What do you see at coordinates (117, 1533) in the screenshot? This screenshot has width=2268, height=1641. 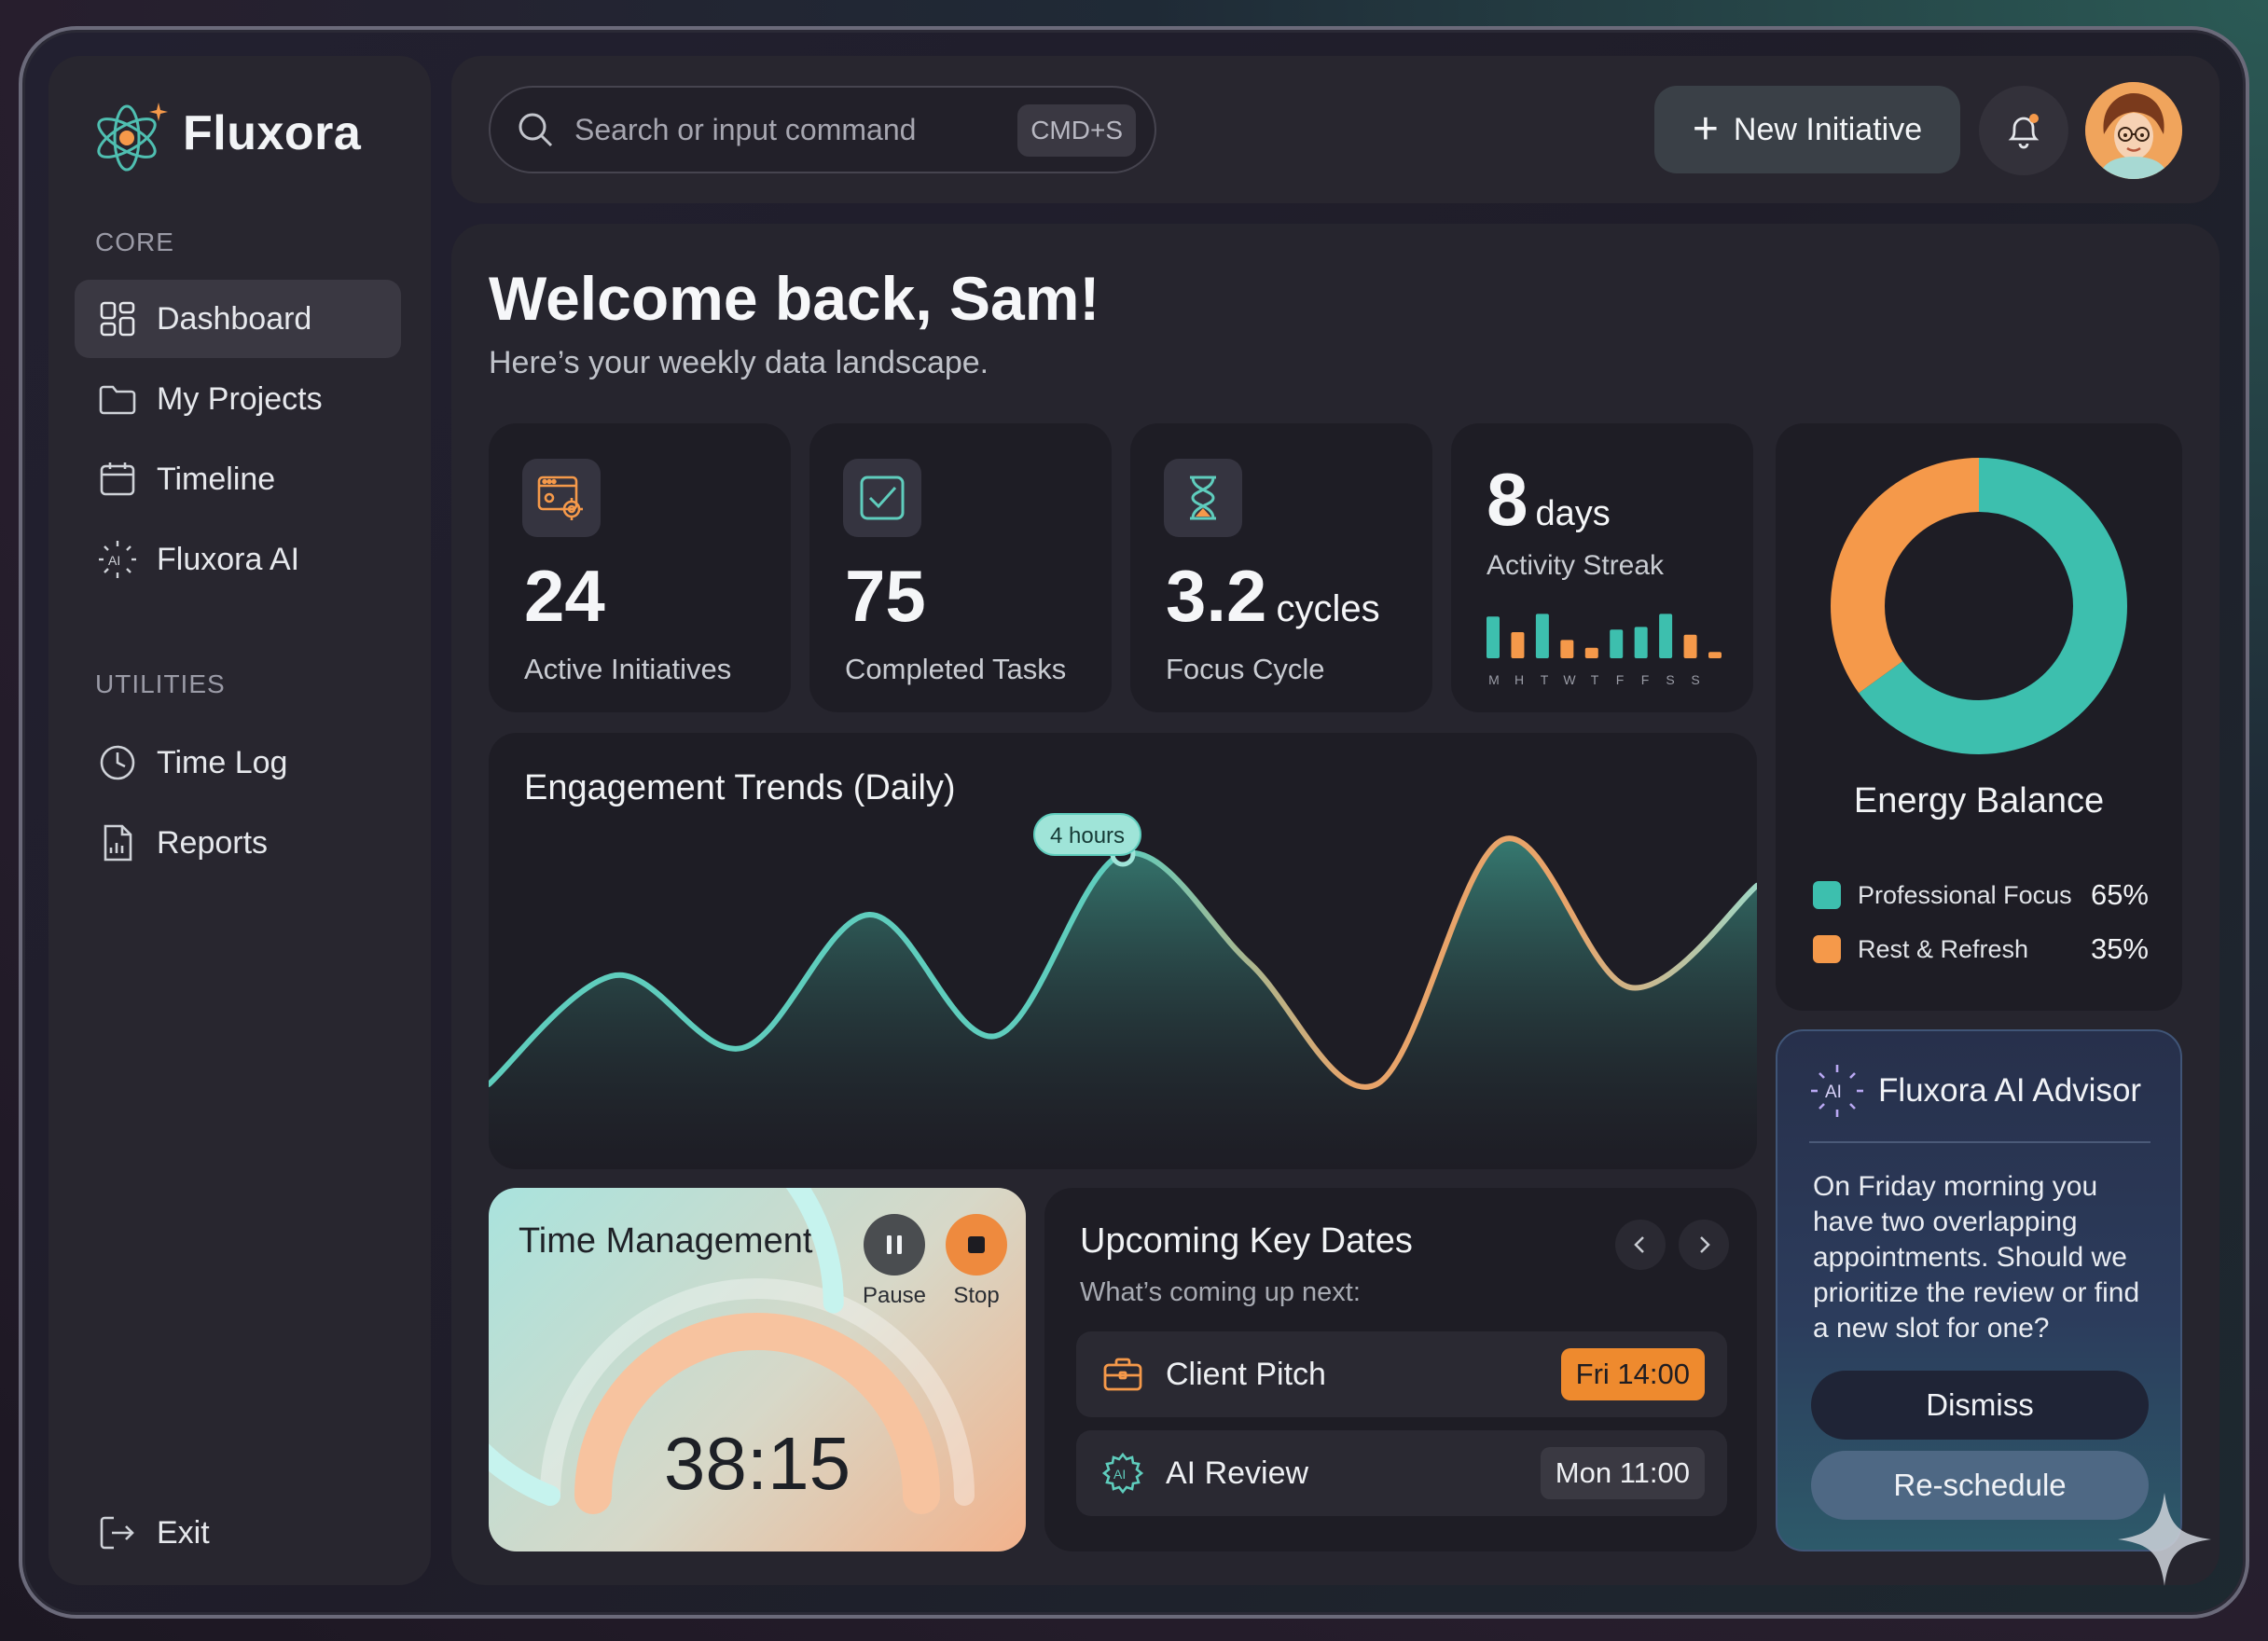 I see `exit-icon` at bounding box center [117, 1533].